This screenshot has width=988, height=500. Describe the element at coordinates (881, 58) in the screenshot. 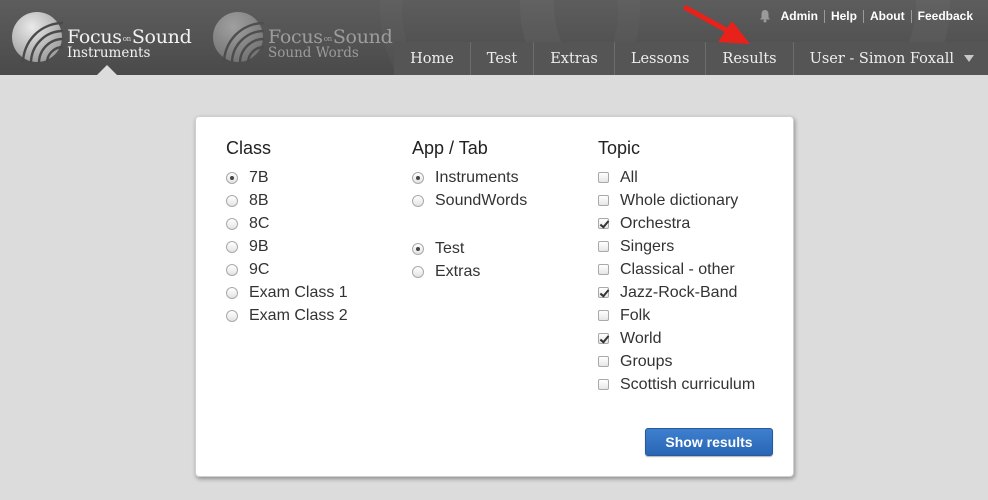

I see `user-menu-label: User - Simon Foxall` at that location.